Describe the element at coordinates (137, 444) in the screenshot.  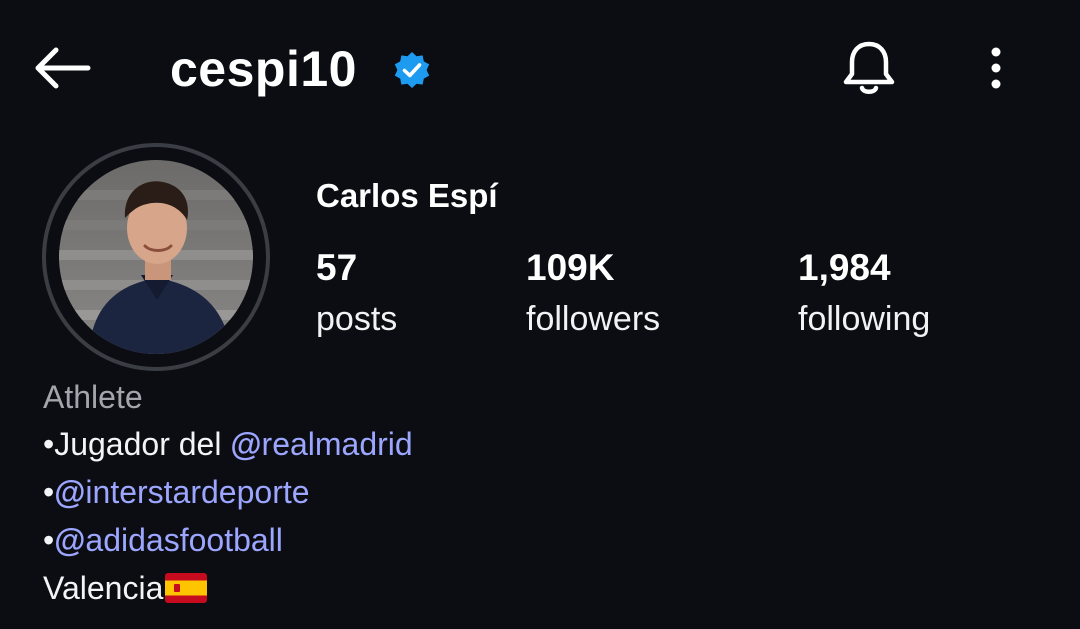
I see `bio-text: •Jugador del` at that location.